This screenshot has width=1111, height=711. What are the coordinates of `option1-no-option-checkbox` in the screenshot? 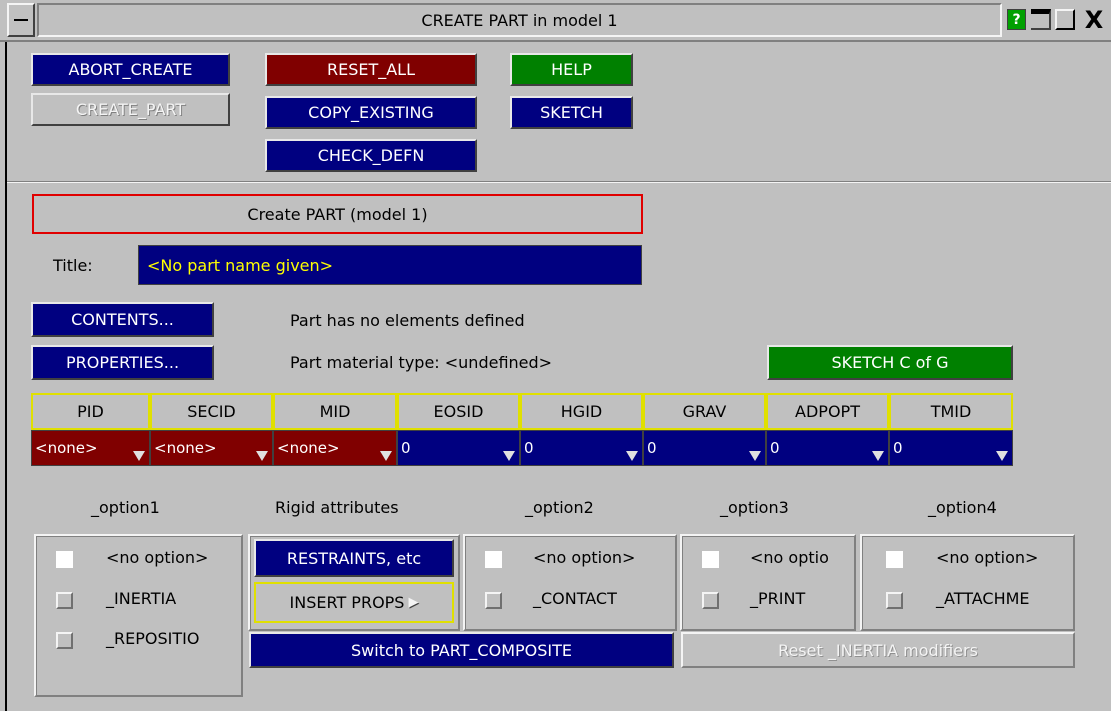 It's located at (64, 559).